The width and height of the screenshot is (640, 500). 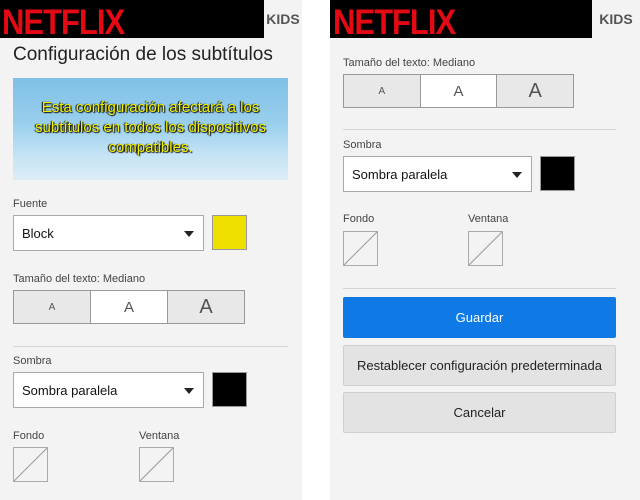 What do you see at coordinates (30, 204) in the screenshot?
I see `font-label: Fuente` at bounding box center [30, 204].